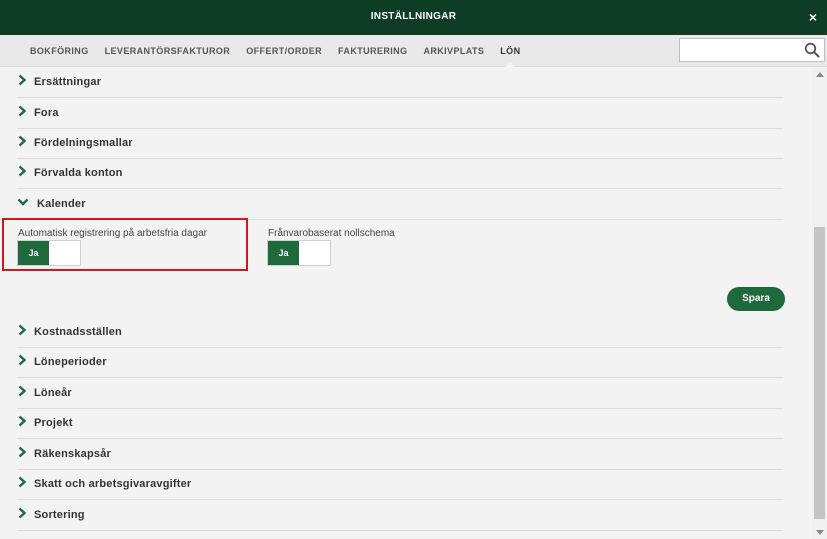 The image size is (827, 539). I want to click on scrollbar-thumb, so click(819, 373).